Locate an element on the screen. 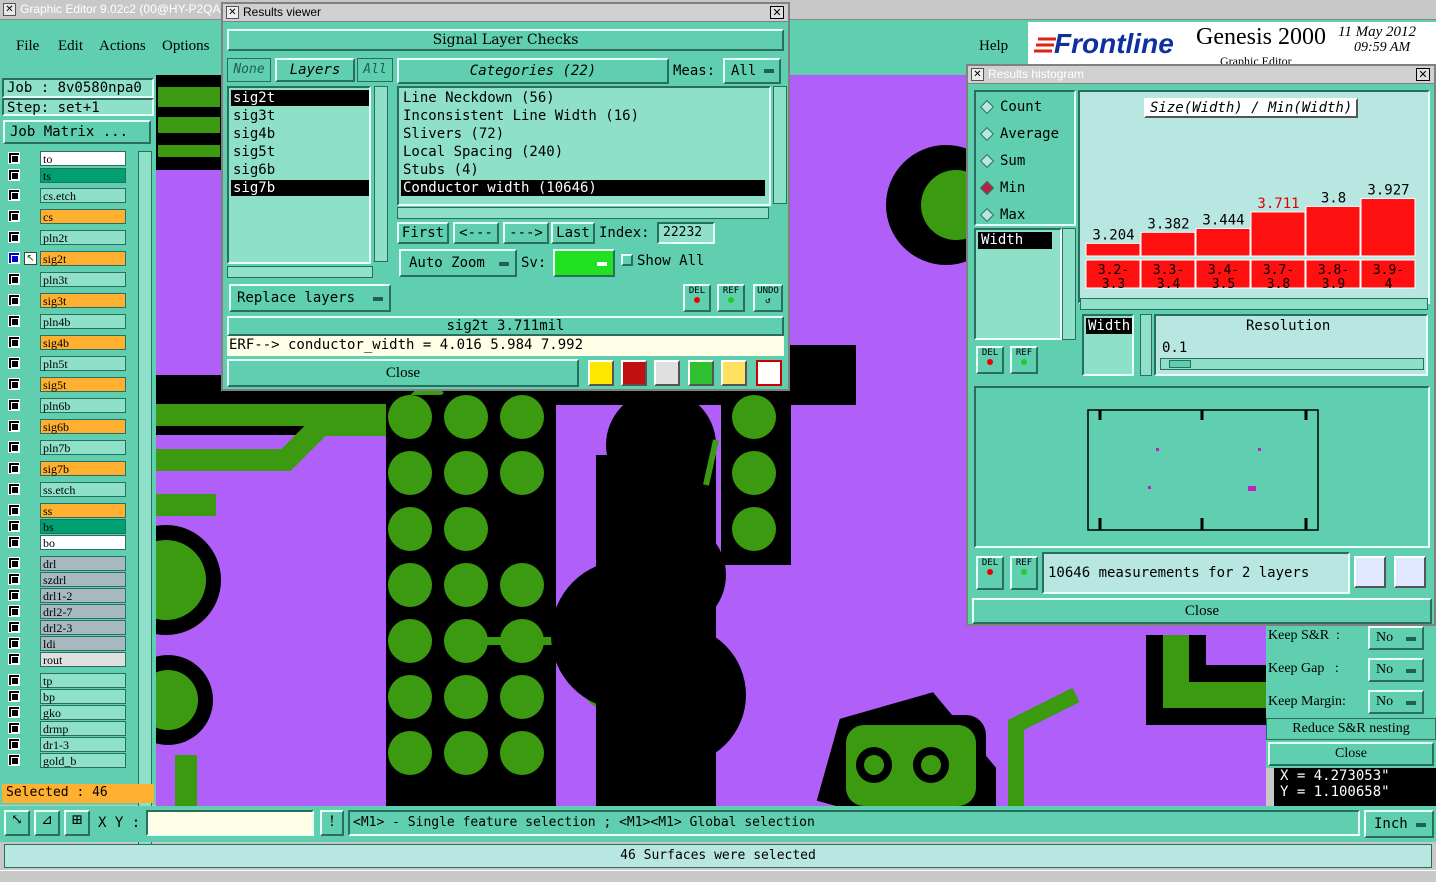 This screenshot has width=1436, height=882. show-all-checkbox is located at coordinates (627, 260).